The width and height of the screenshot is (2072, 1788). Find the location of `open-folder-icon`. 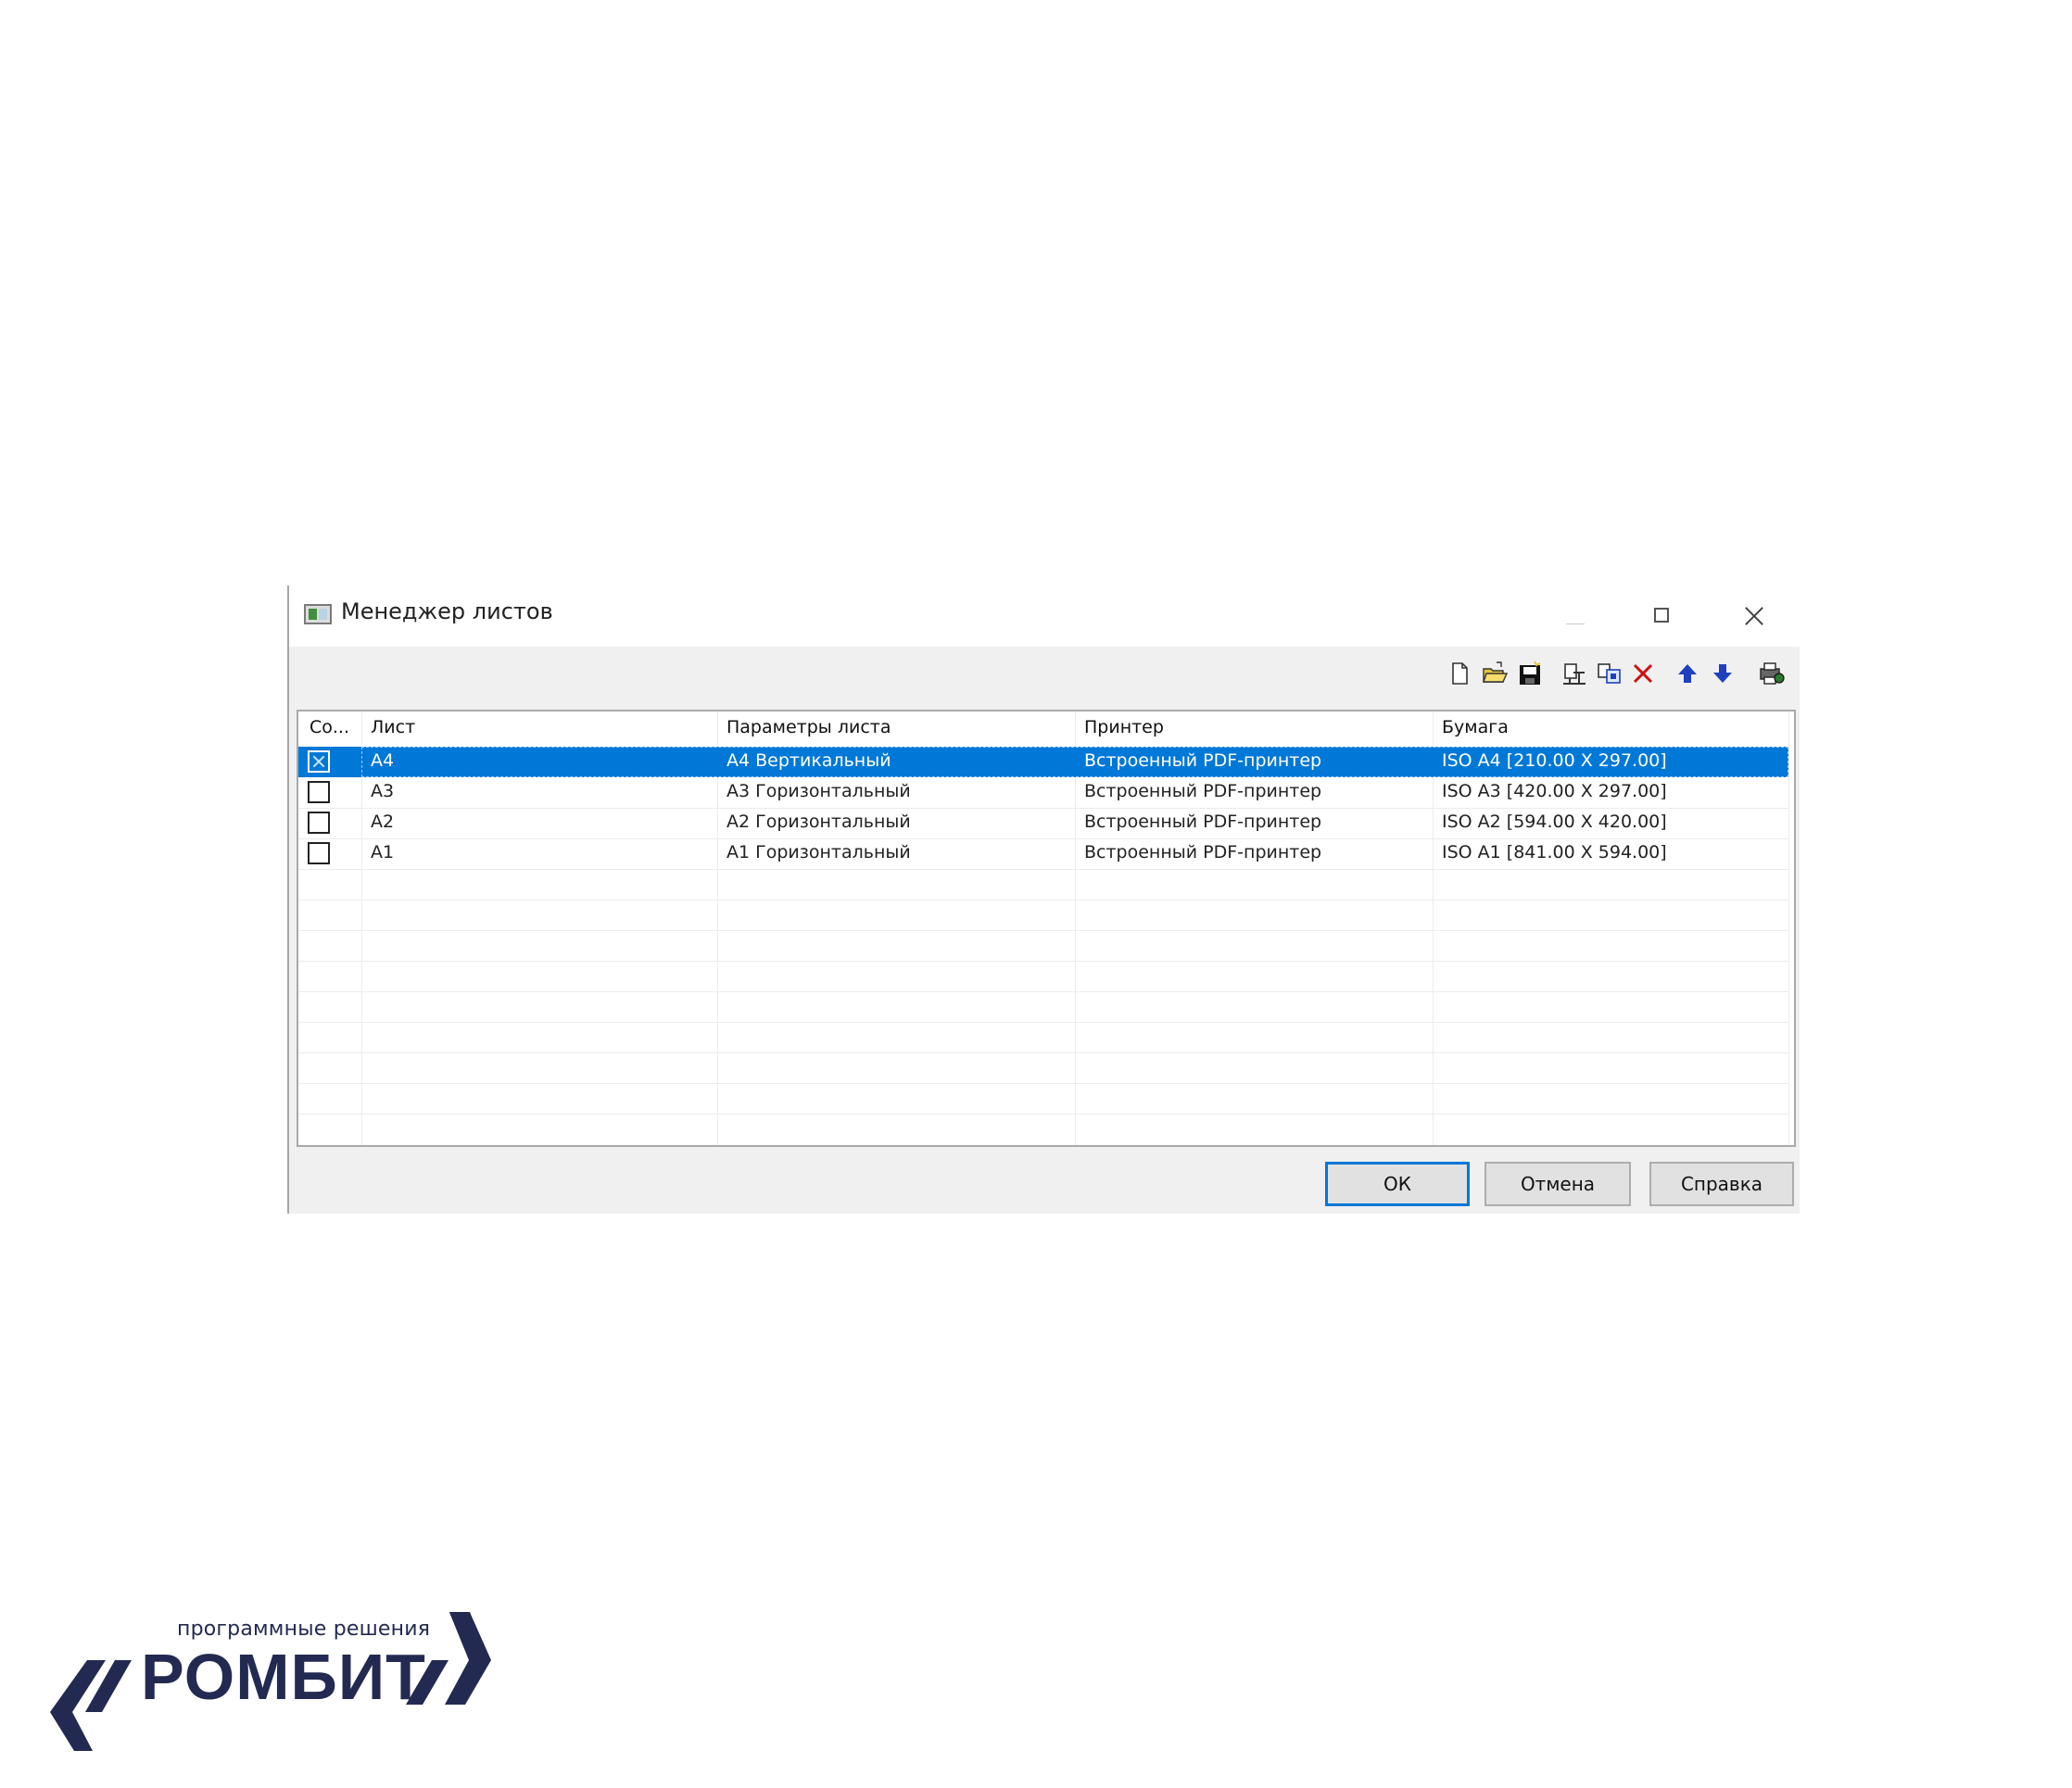

open-folder-icon is located at coordinates (1495, 674).